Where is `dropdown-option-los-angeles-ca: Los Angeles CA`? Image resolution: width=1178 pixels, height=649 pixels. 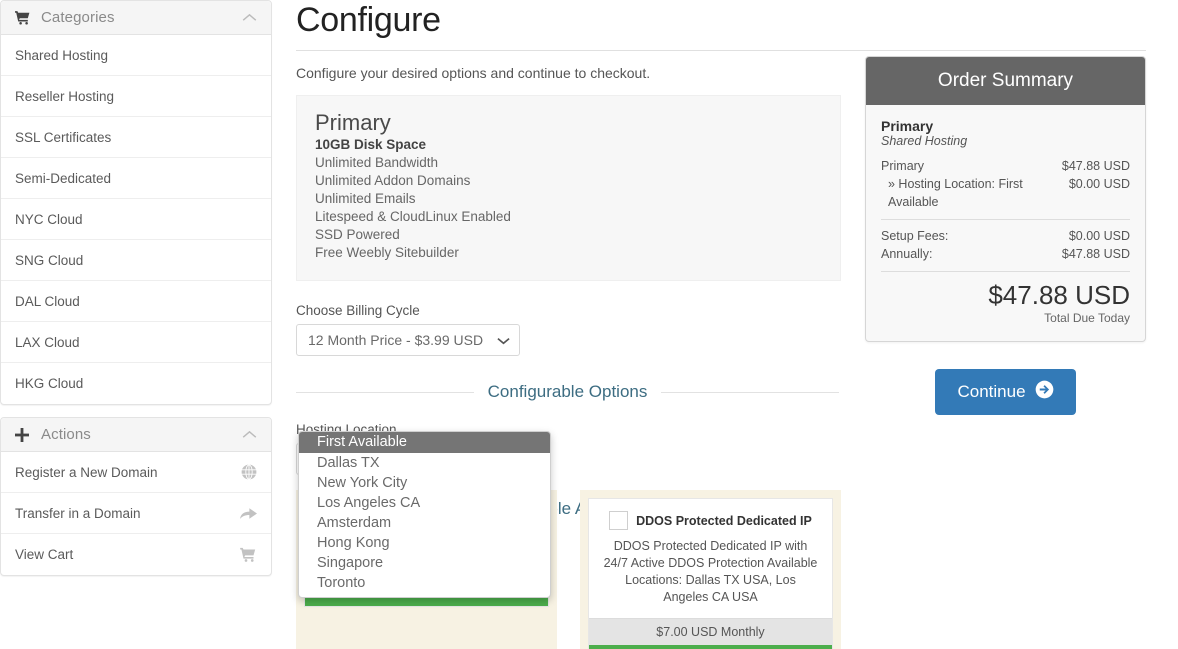 dropdown-option-los-angeles-ca: Los Angeles CA is located at coordinates (424, 503).